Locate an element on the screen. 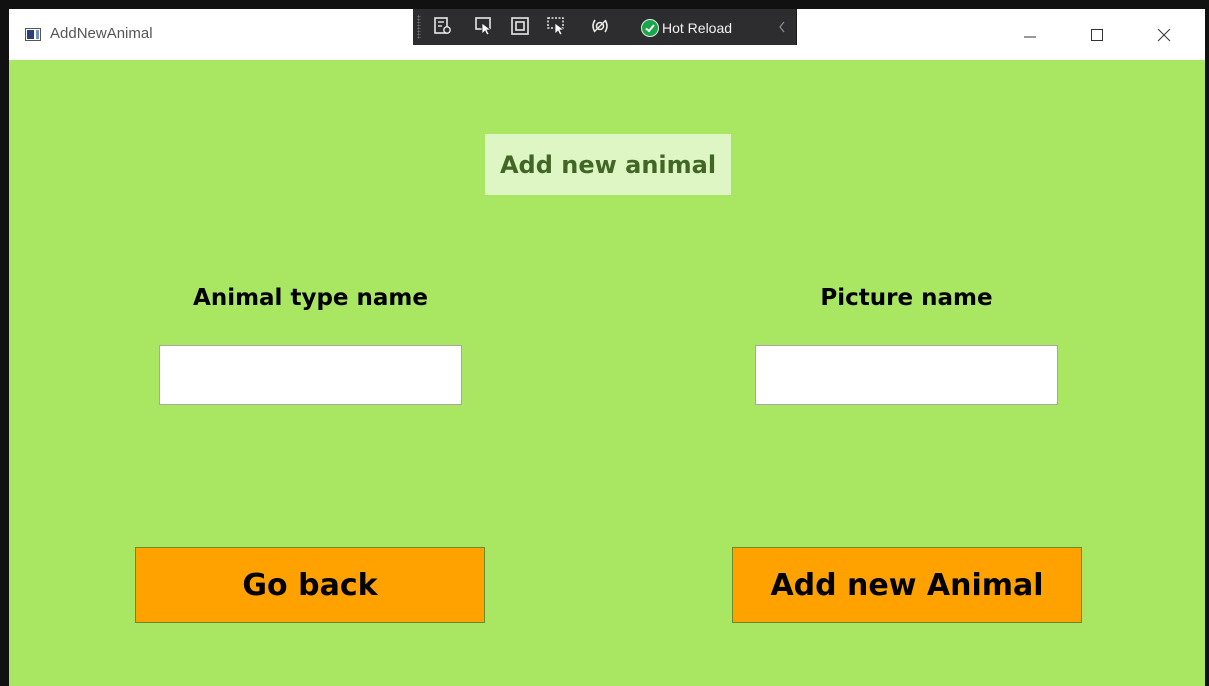 The height and width of the screenshot is (686, 1209). toolbar-grip-icon is located at coordinates (419, 27).